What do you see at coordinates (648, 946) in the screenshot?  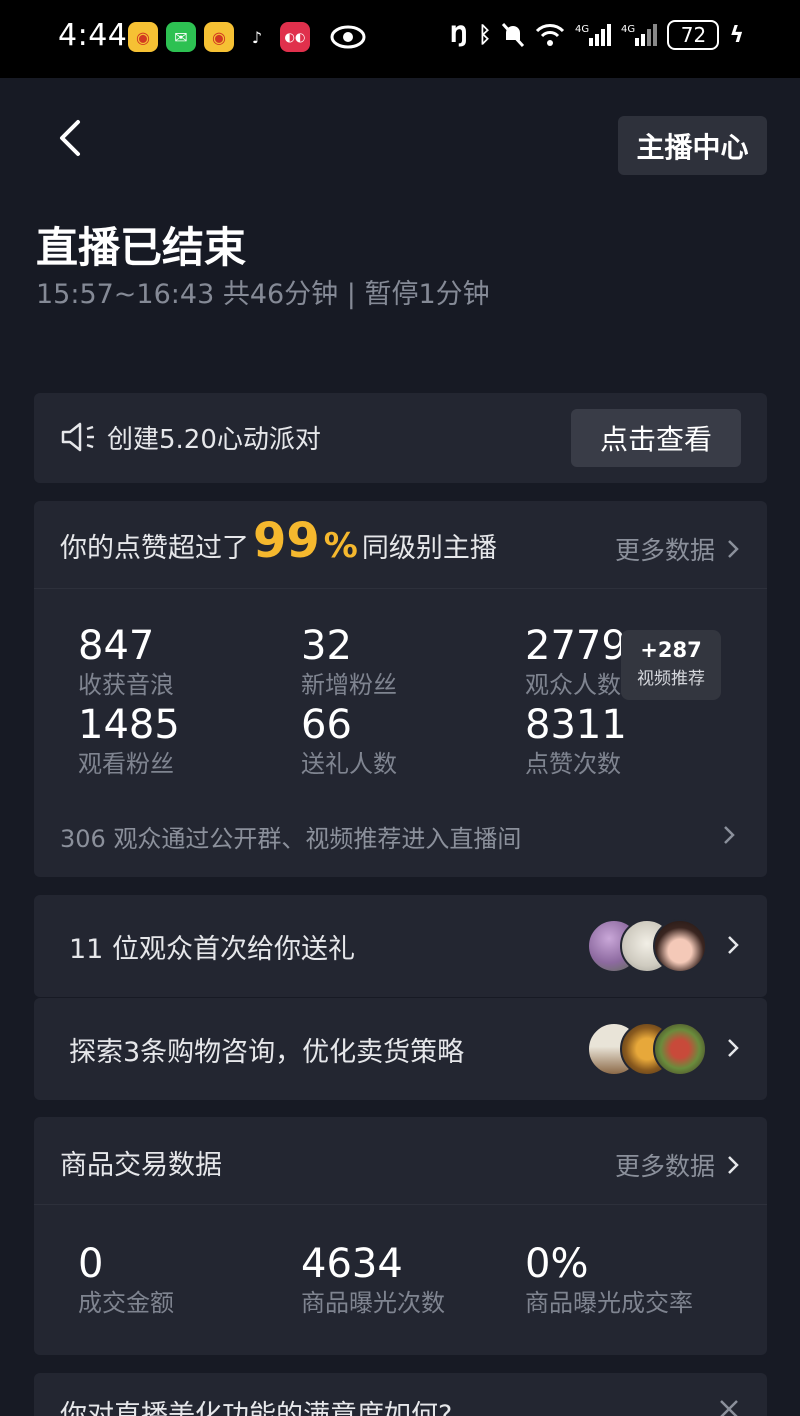 I see `gifter-avatars` at bounding box center [648, 946].